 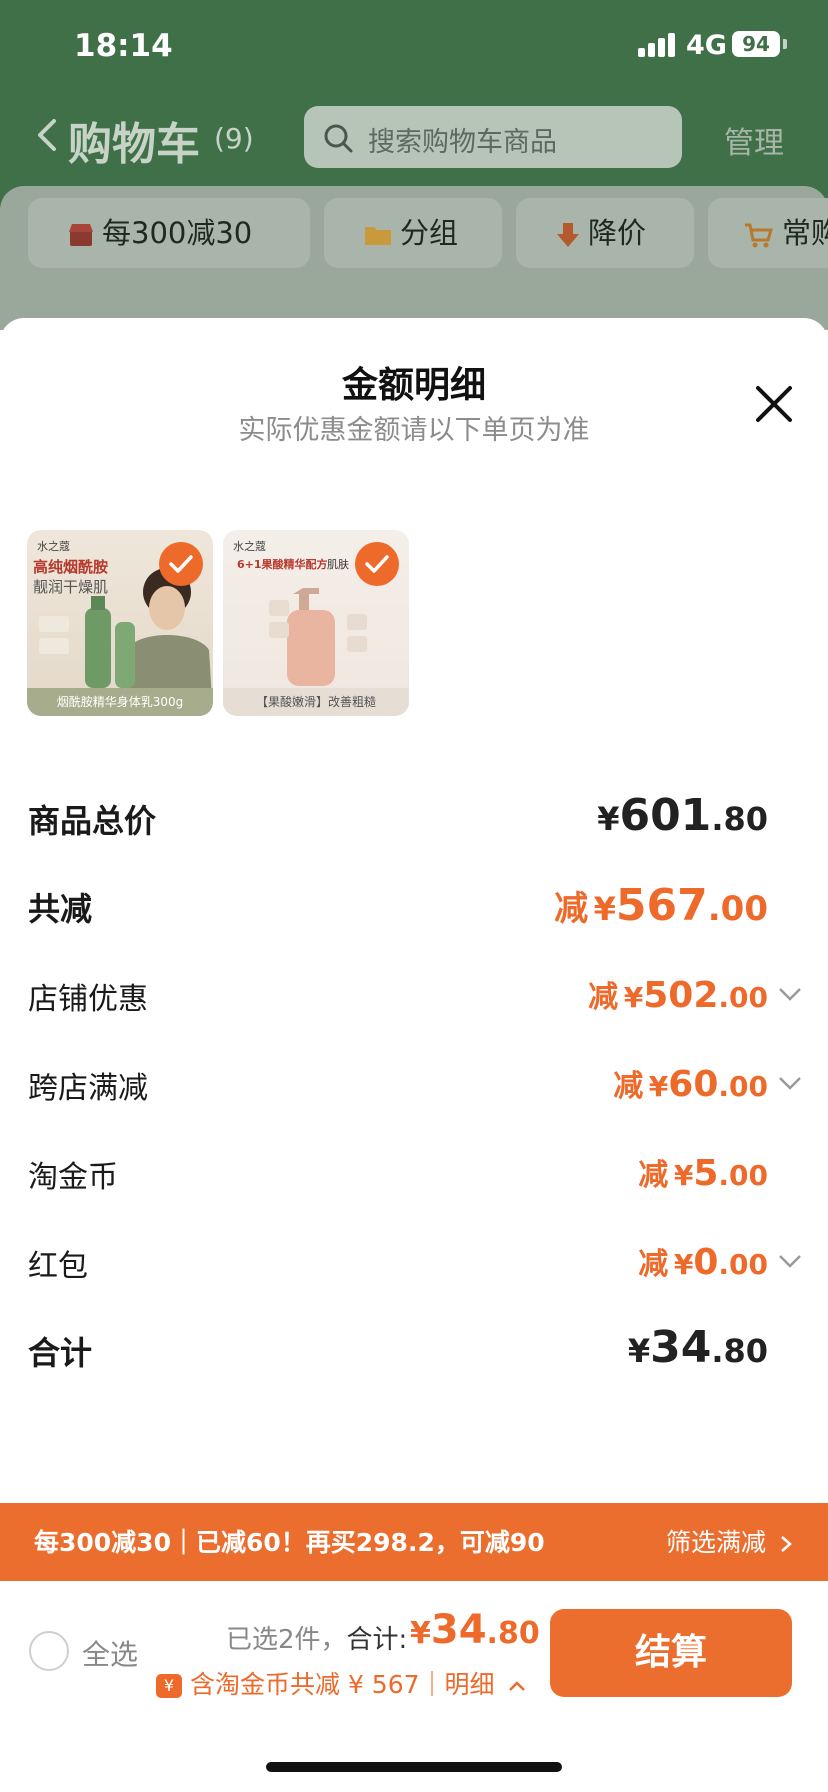 I want to click on amount-integer: 60, so click(x=693, y=1084).